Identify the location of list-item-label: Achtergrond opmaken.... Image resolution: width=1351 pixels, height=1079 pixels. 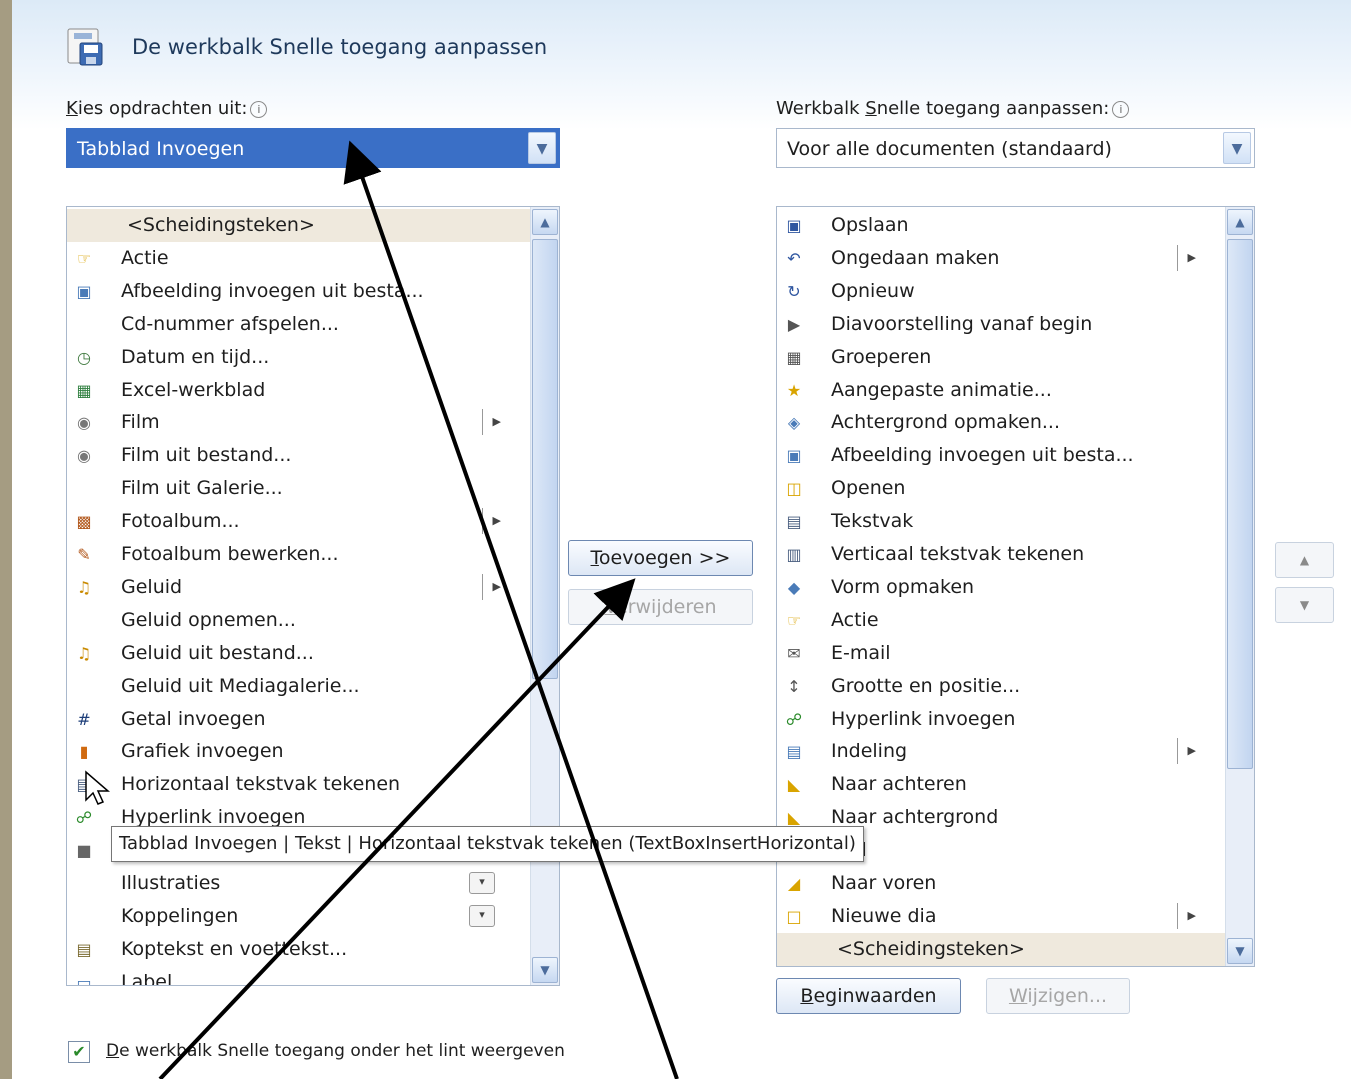
(946, 422).